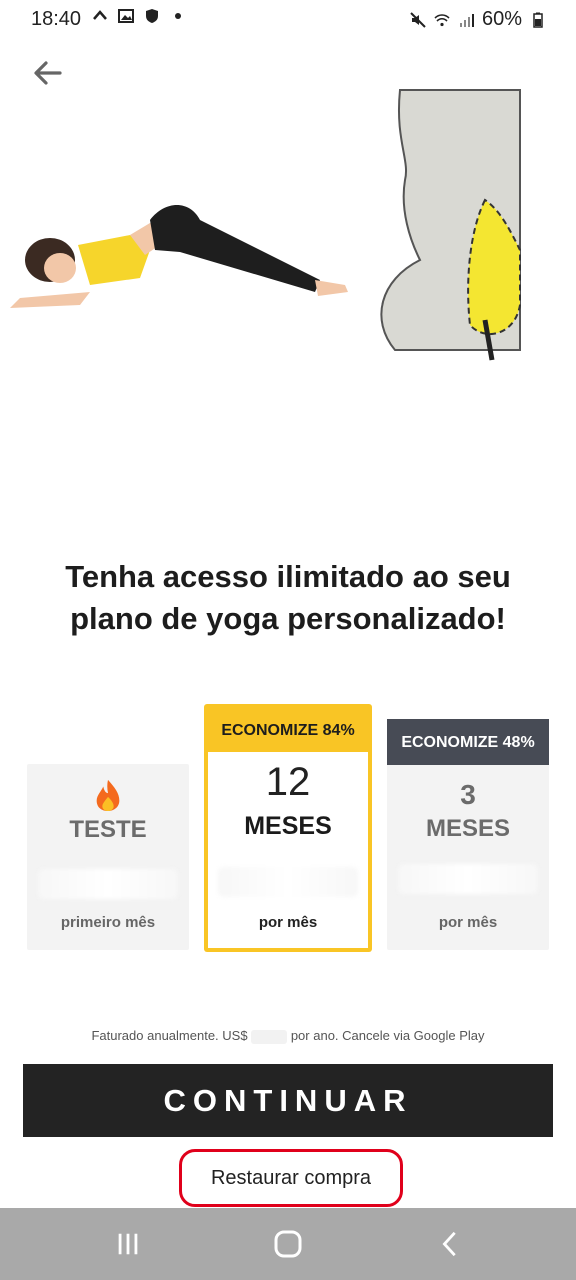 The height and width of the screenshot is (1280, 576). Describe the element at coordinates (288, 850) in the screenshot. I see `plan-12-body: 12 MESES por mês` at that location.